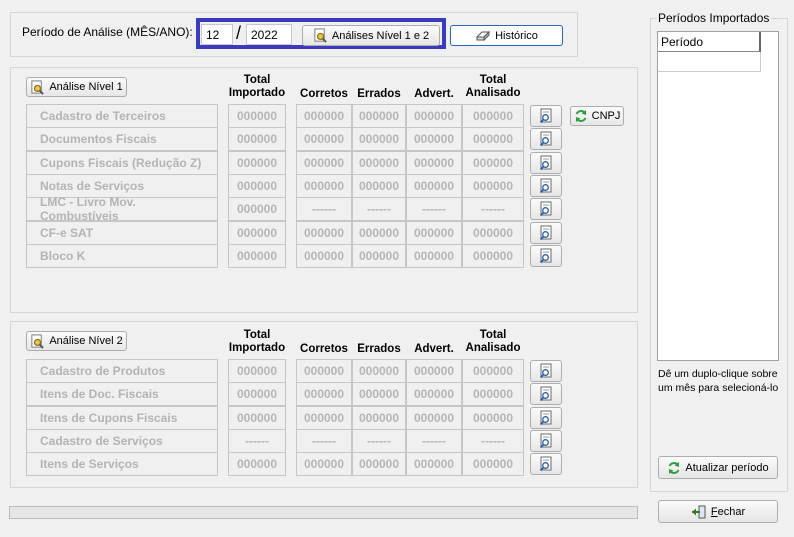 This screenshot has width=794, height=537. What do you see at coordinates (709, 62) in the screenshot?
I see `period-empty-row` at bounding box center [709, 62].